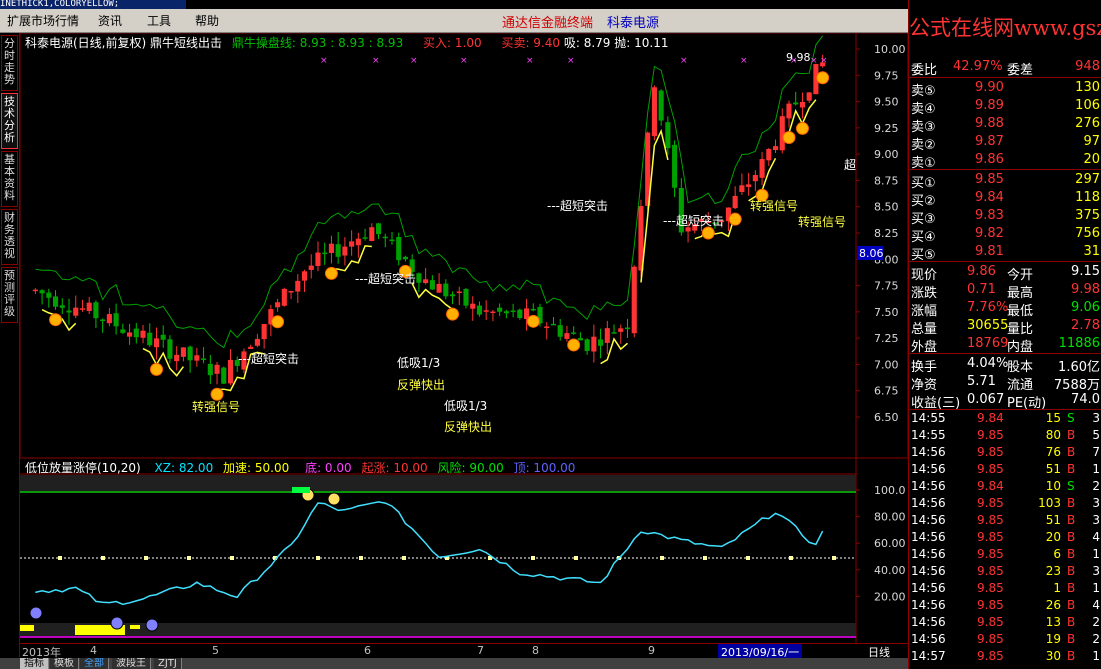 This screenshot has width=1101, height=669. Describe the element at coordinates (989, 159) in the screenshot. I see `sell-price: 9.86` at that location.